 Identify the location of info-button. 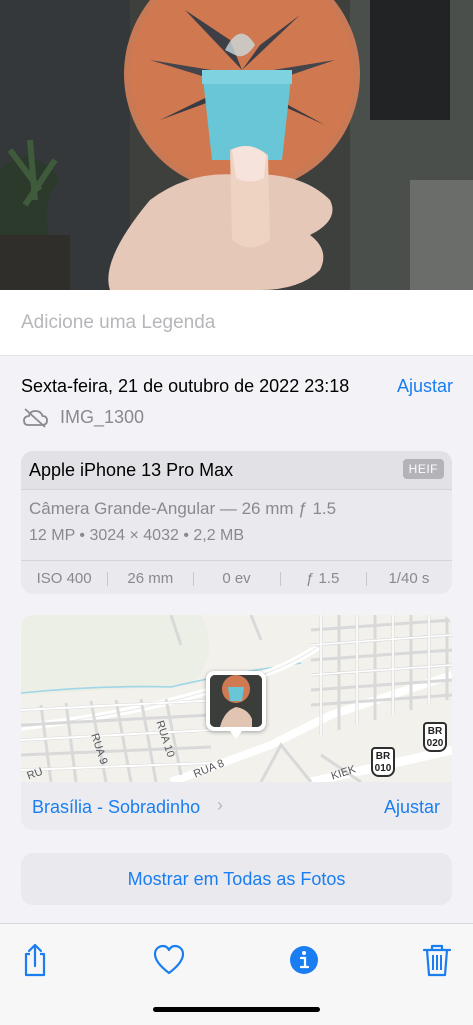
(304, 960).